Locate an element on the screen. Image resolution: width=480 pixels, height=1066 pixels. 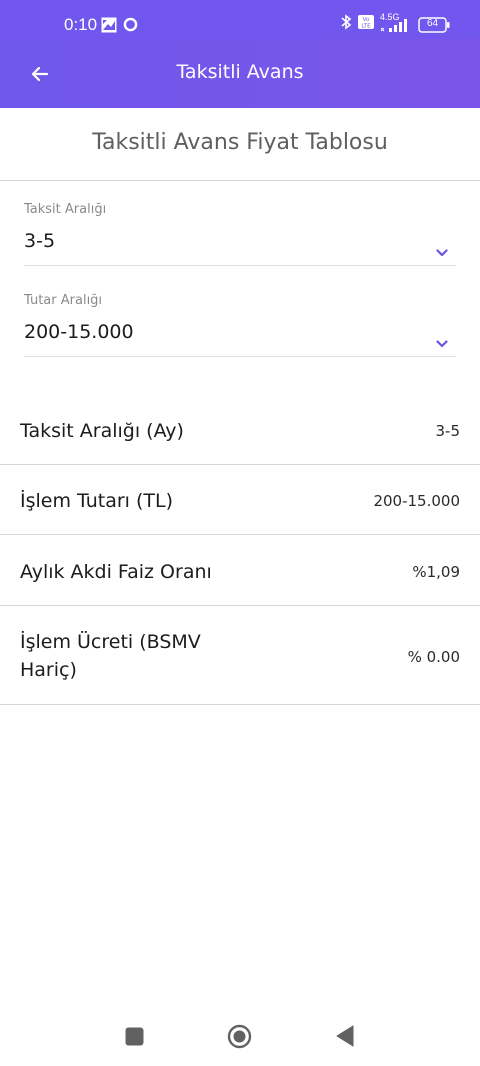
volte-icon: Vo LTE is located at coordinates (366, 24).